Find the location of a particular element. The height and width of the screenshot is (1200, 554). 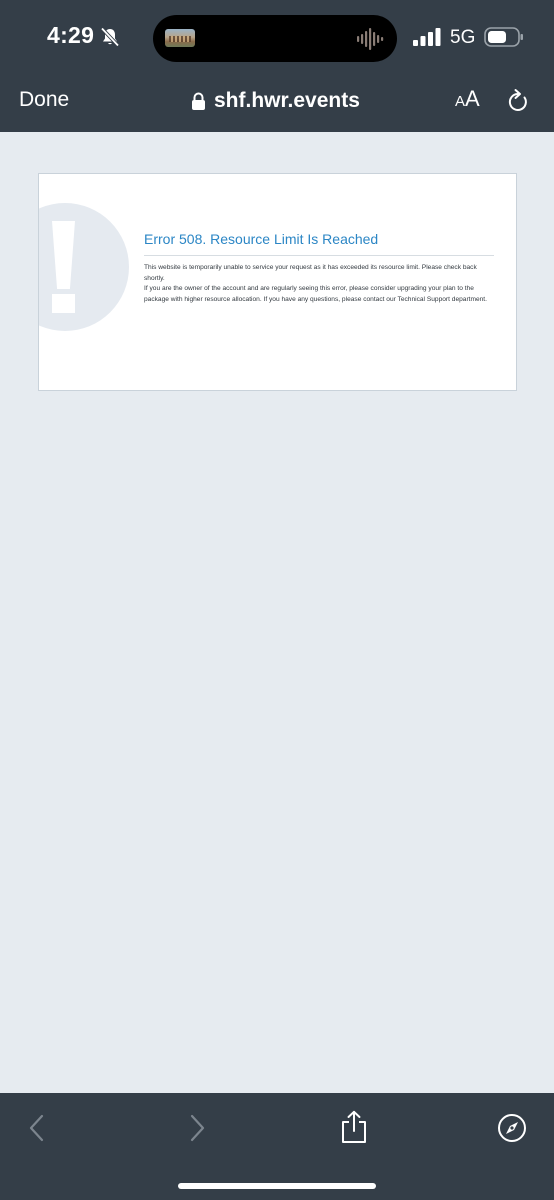

exclamation-bar is located at coordinates (63, 255).